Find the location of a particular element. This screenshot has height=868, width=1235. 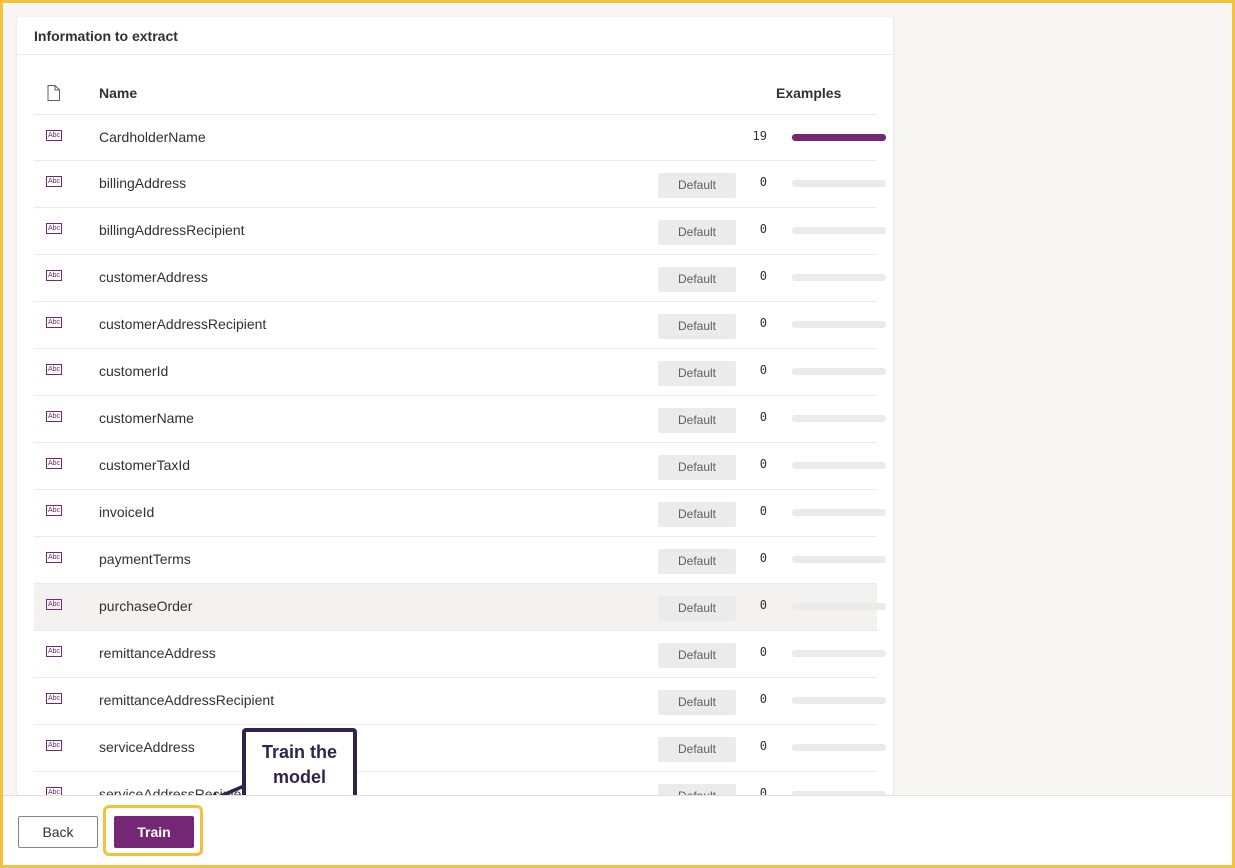

document-icon is located at coordinates (53, 95).